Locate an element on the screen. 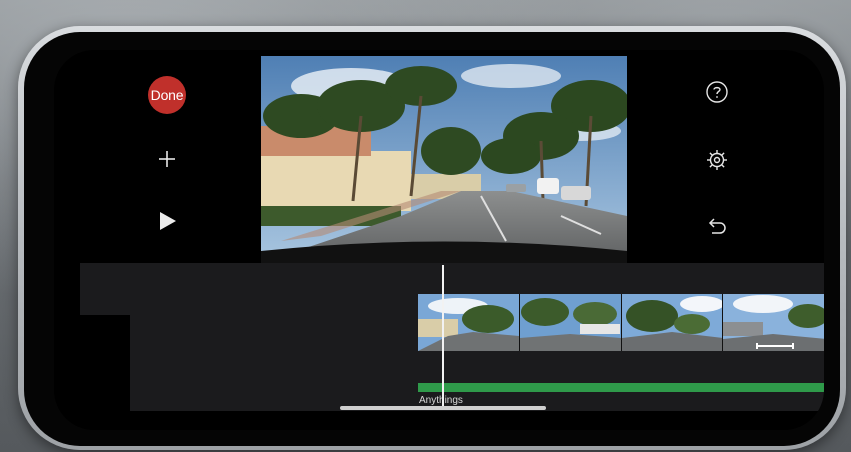 This screenshot has width=851, height=452. plus-icon is located at coordinates (167, 159).